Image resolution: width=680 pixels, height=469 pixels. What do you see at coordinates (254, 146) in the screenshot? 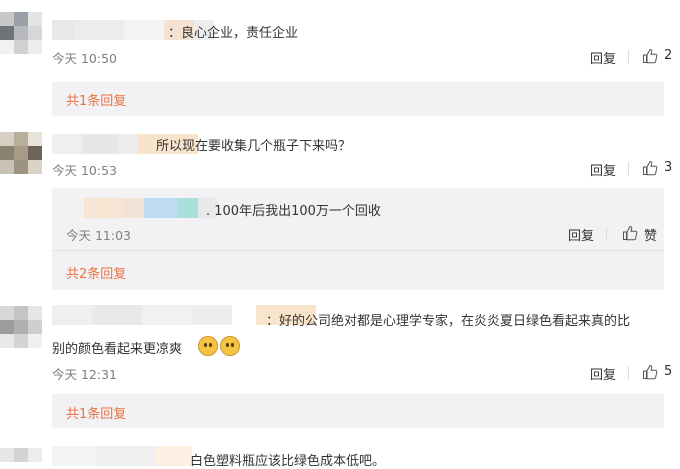
I see `comment-text: 所以现在要收集几个瓶子下来吗？` at bounding box center [254, 146].